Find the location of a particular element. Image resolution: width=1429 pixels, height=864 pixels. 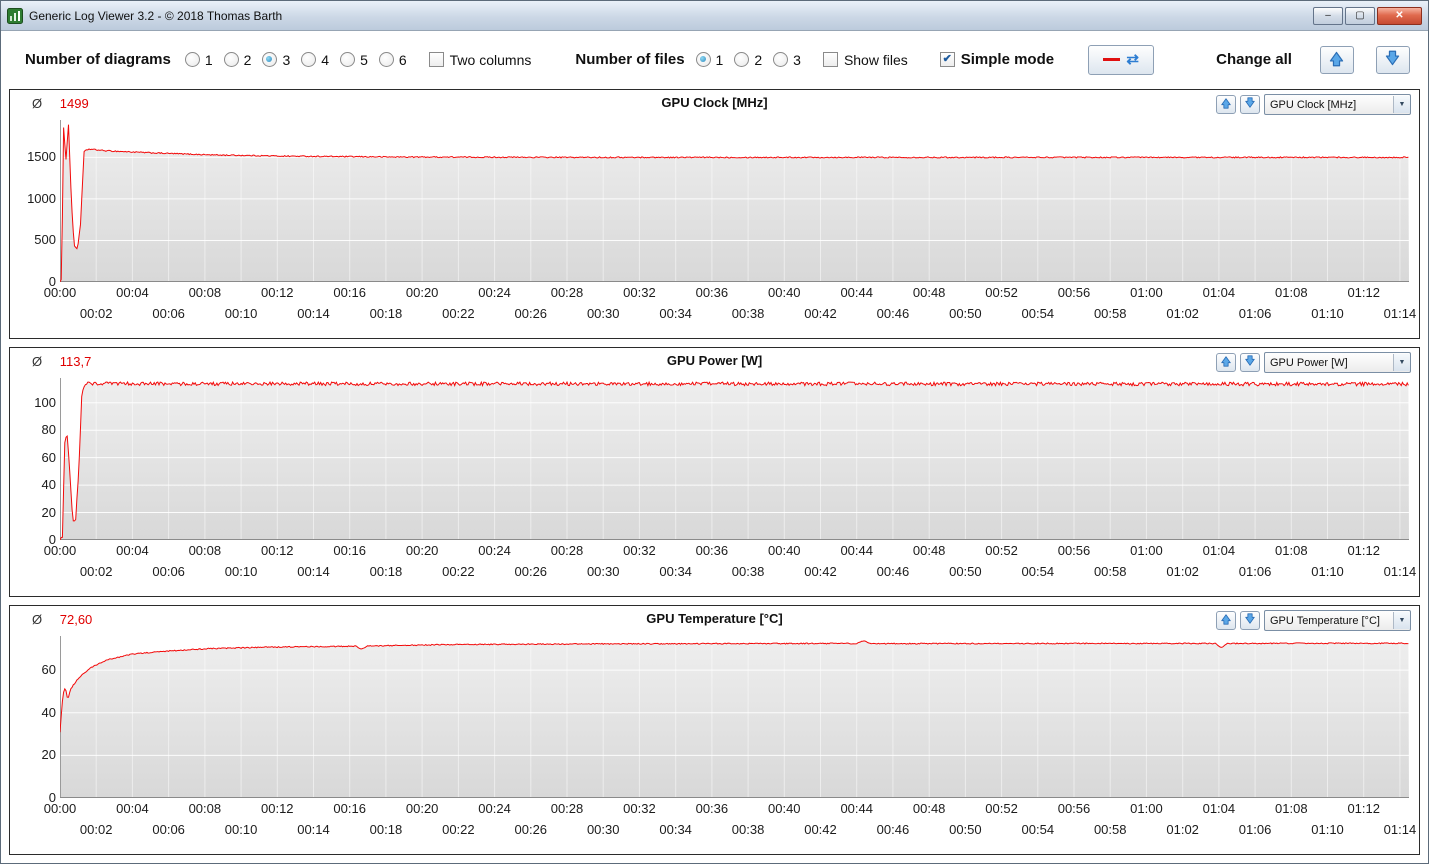

x-tick-label: 00:40 is located at coordinates (784, 292).